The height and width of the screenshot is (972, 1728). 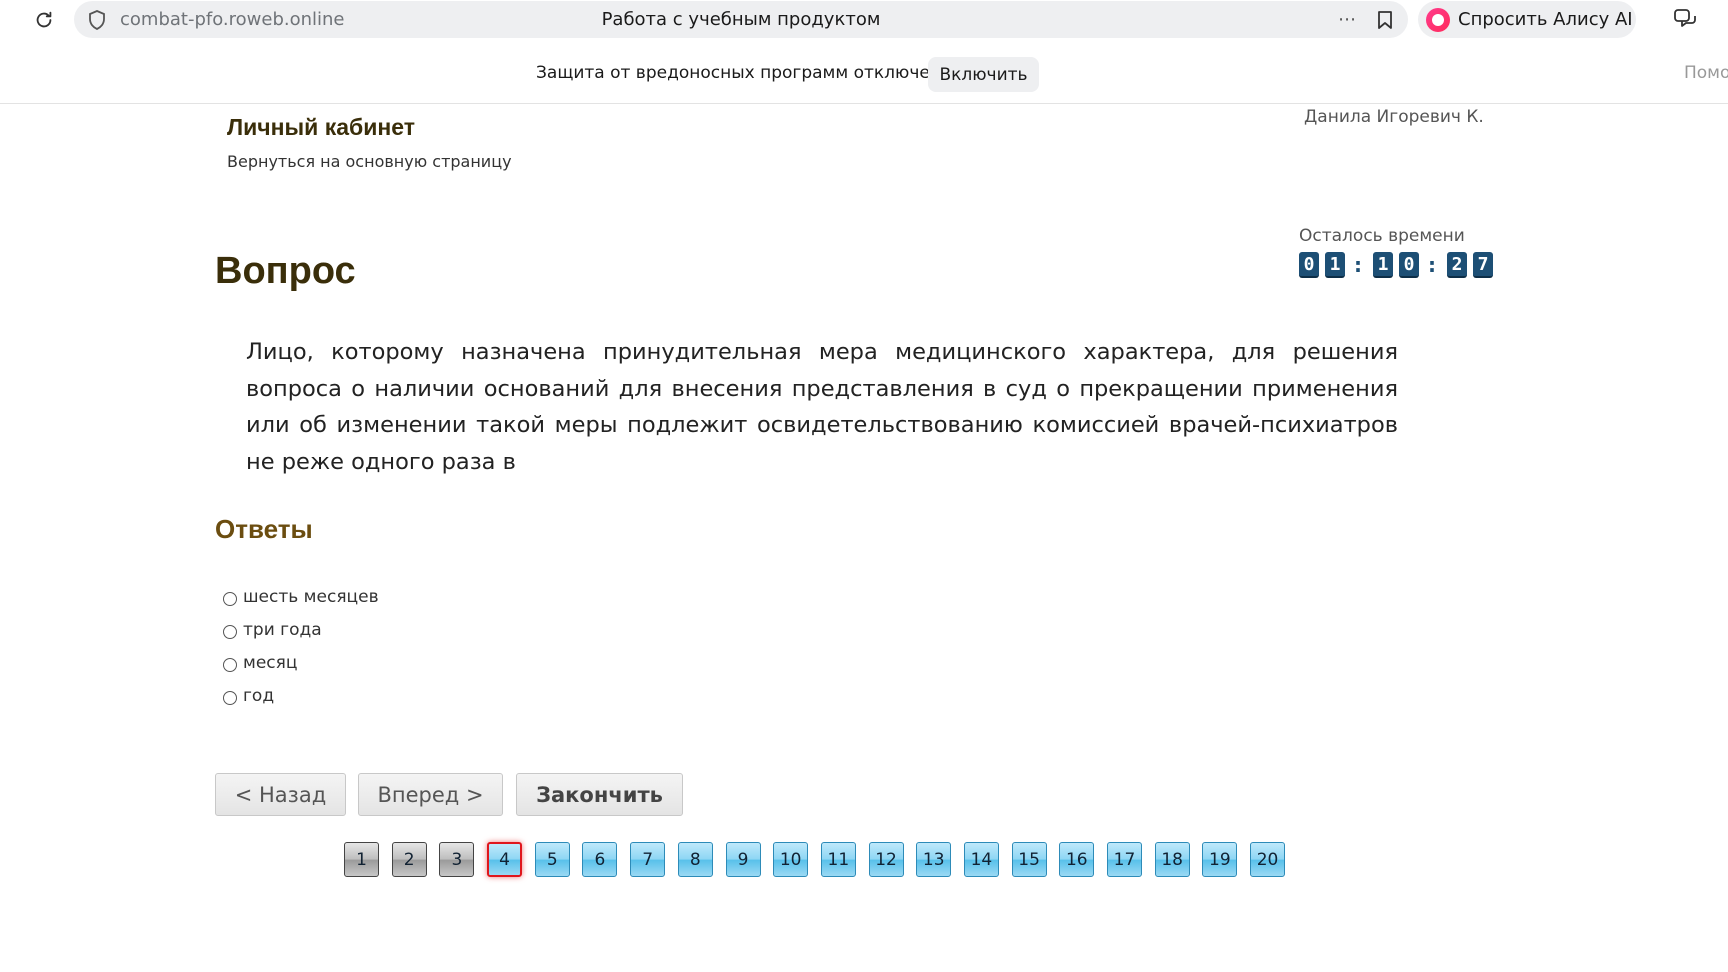 I want to click on back-button: < Назад, so click(x=280, y=794).